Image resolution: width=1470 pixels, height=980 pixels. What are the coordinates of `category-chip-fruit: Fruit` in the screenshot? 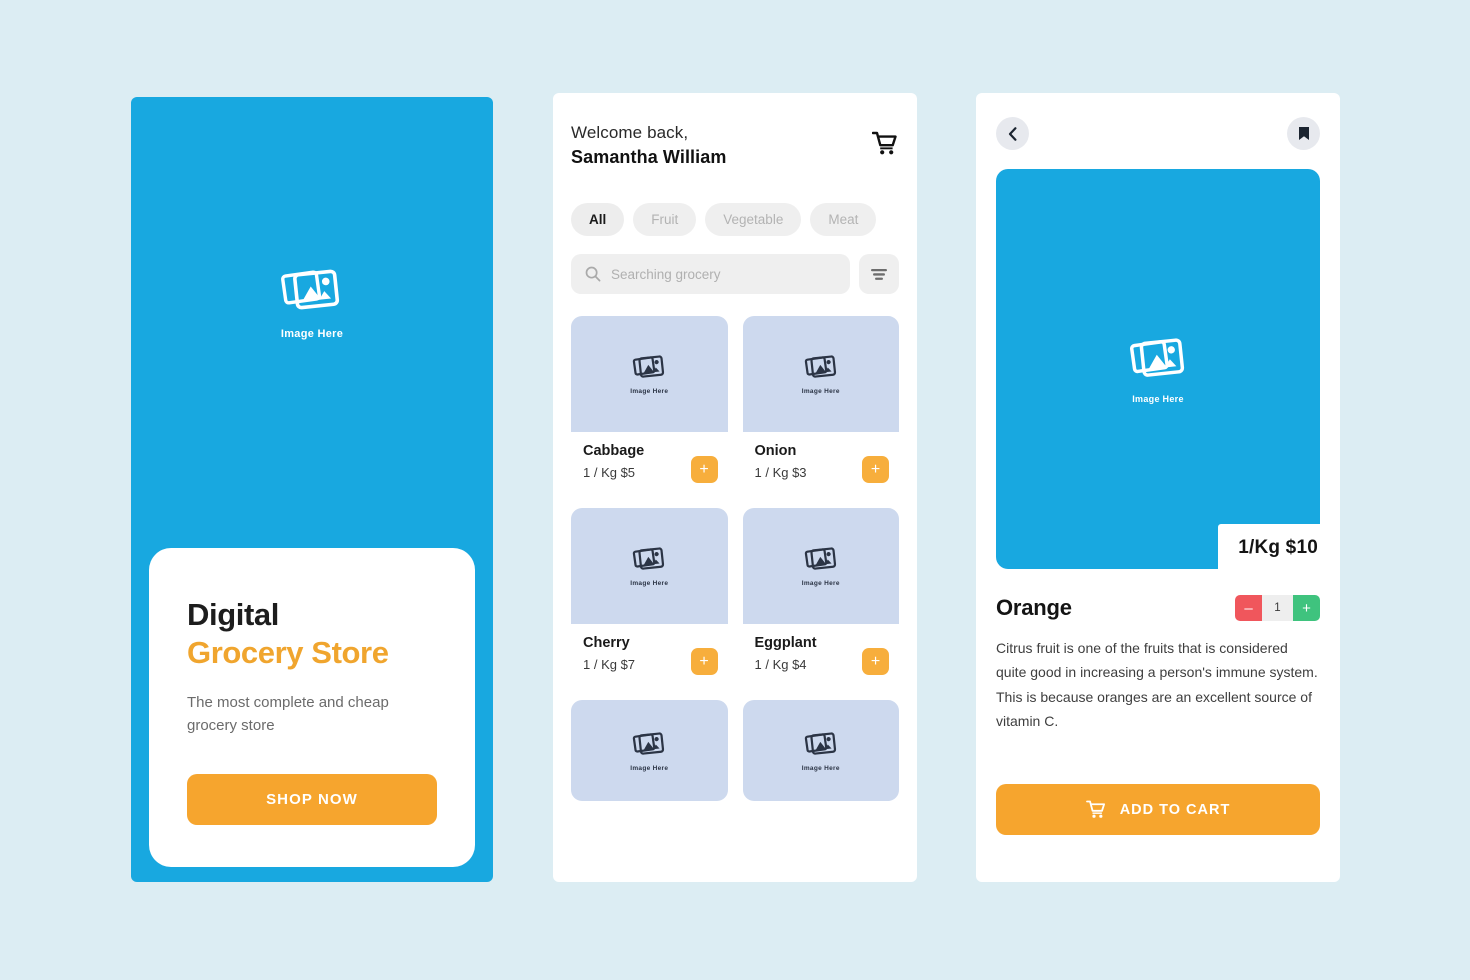 It's located at (665, 219).